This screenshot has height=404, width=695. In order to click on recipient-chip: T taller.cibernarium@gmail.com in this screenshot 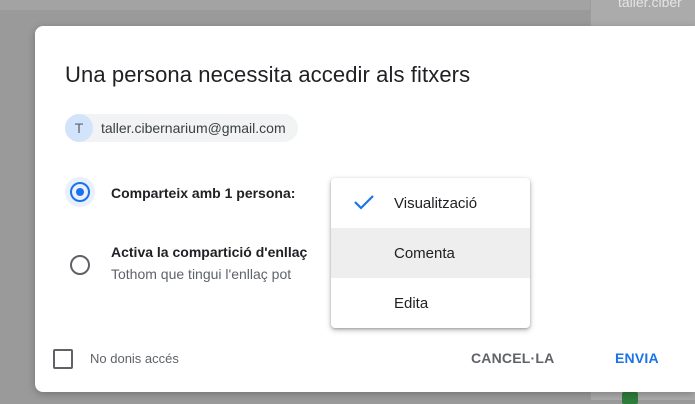, I will do `click(181, 128)`.